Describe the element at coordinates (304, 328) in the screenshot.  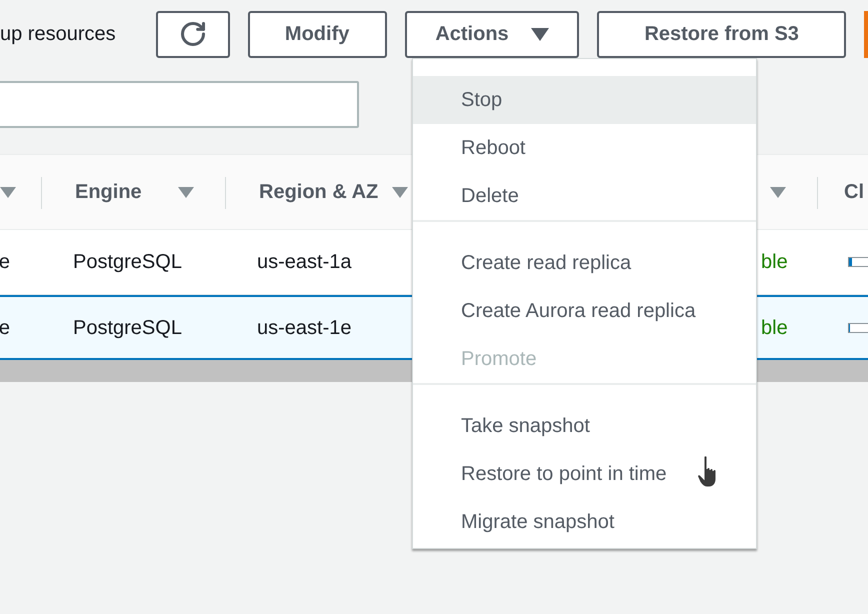
I see `table-cell-text: us-east-1e` at that location.